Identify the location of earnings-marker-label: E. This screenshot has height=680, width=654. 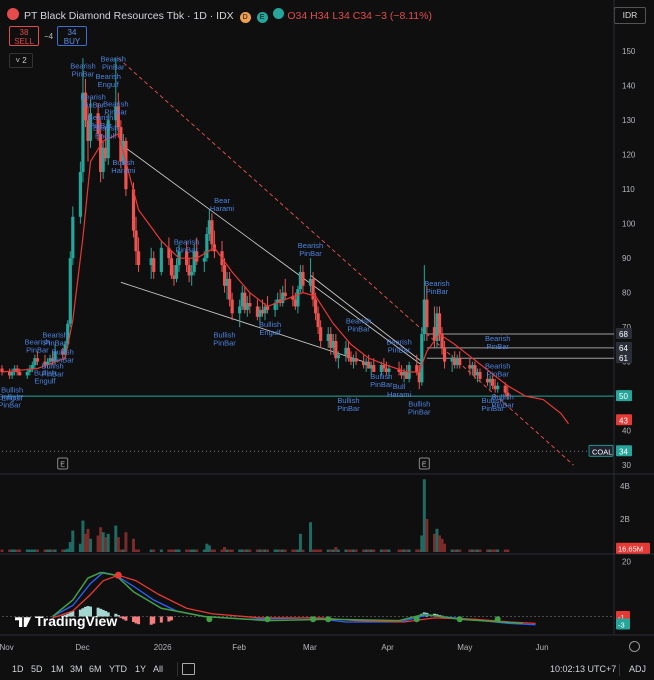
(62, 465).